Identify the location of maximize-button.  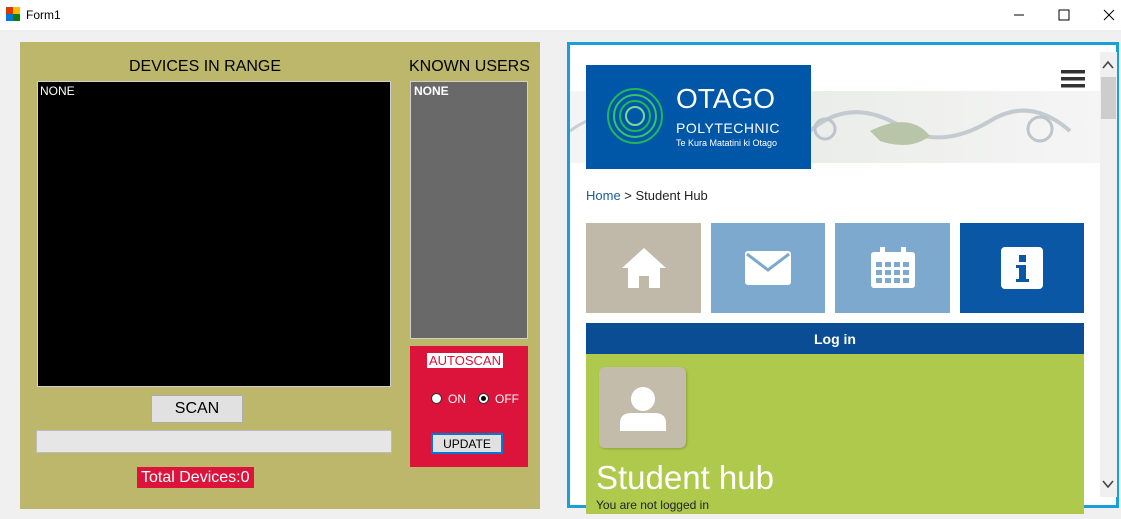
(1064, 15).